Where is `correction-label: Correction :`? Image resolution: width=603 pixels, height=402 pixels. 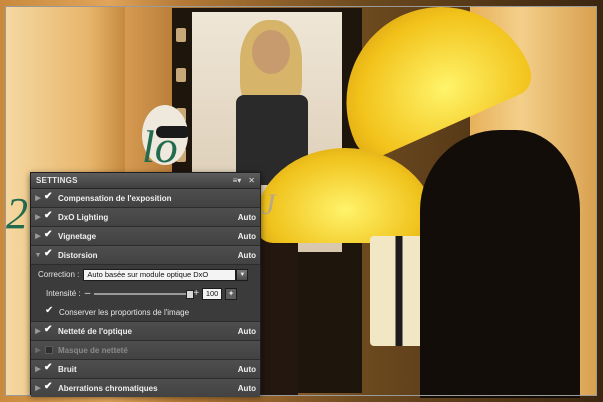 correction-label: Correction : is located at coordinates (59, 274).